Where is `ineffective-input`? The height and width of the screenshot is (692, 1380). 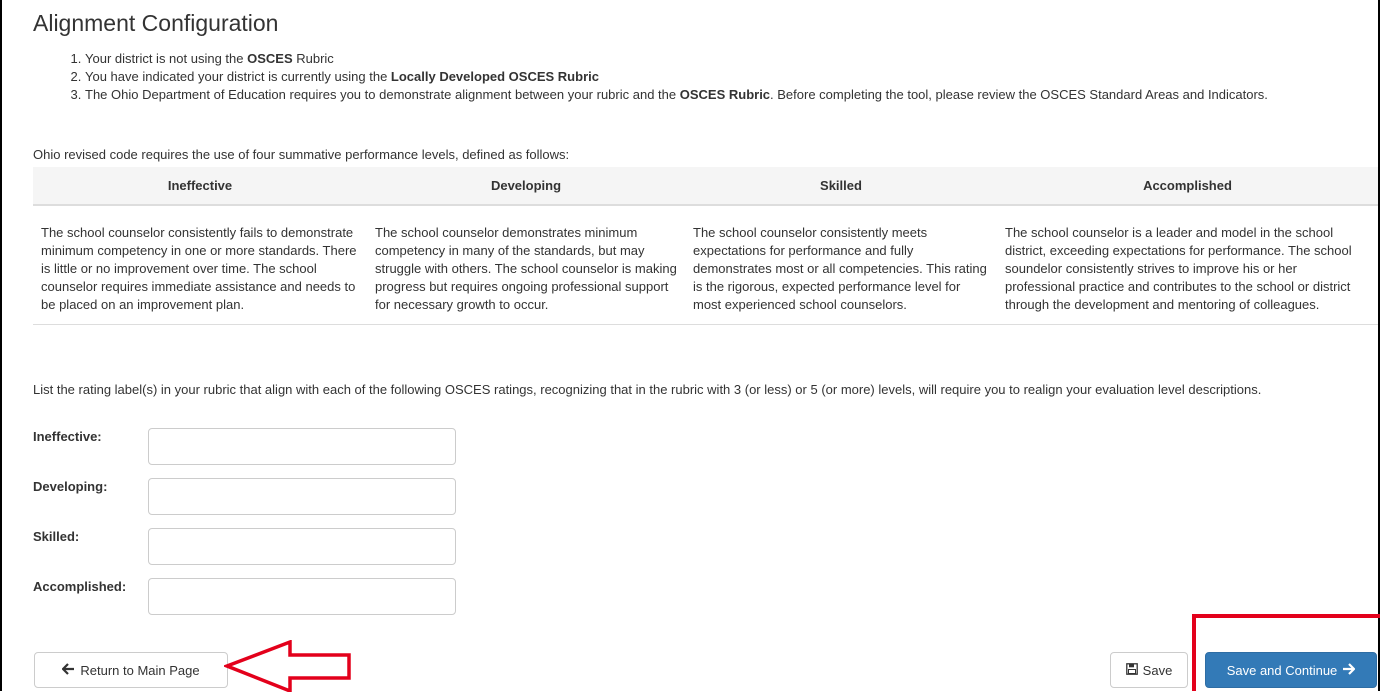
ineffective-input is located at coordinates (302, 446).